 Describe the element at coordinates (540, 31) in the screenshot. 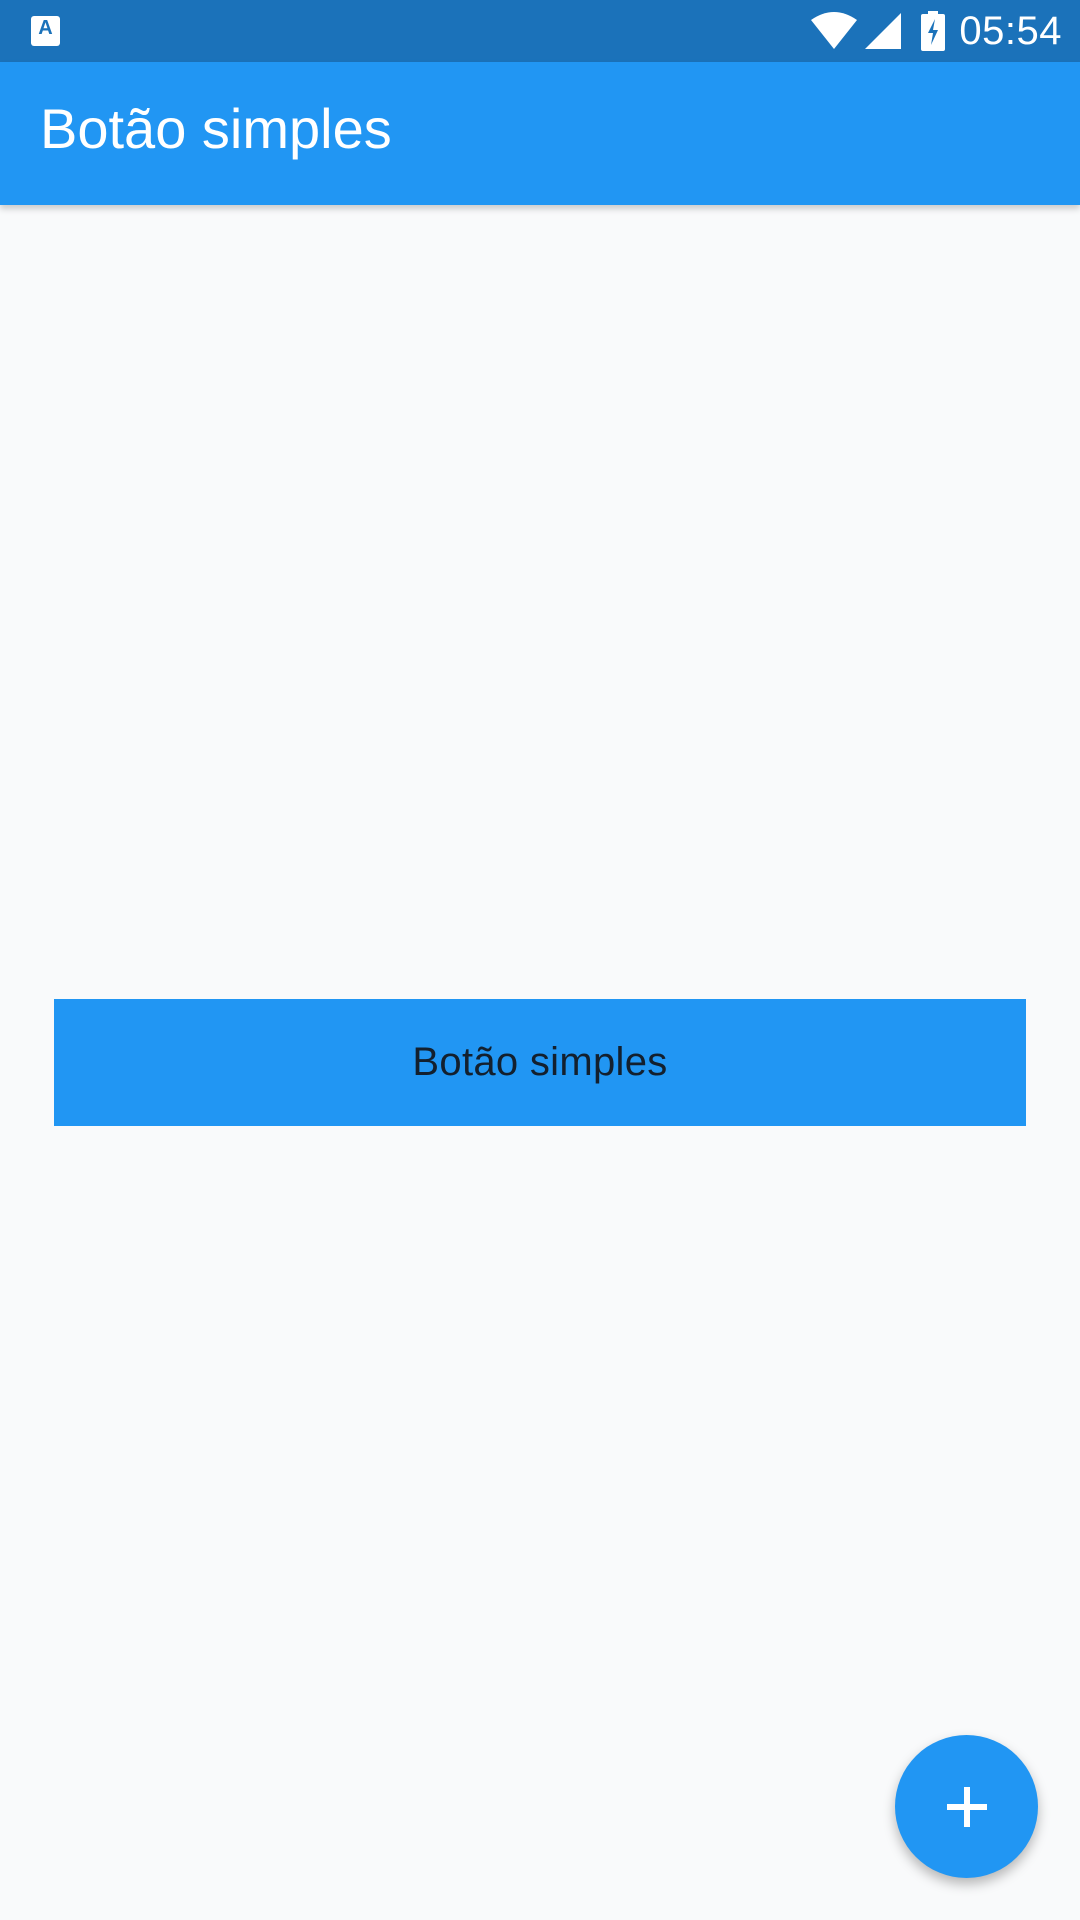

I see `status-bar: A 05:54` at that location.